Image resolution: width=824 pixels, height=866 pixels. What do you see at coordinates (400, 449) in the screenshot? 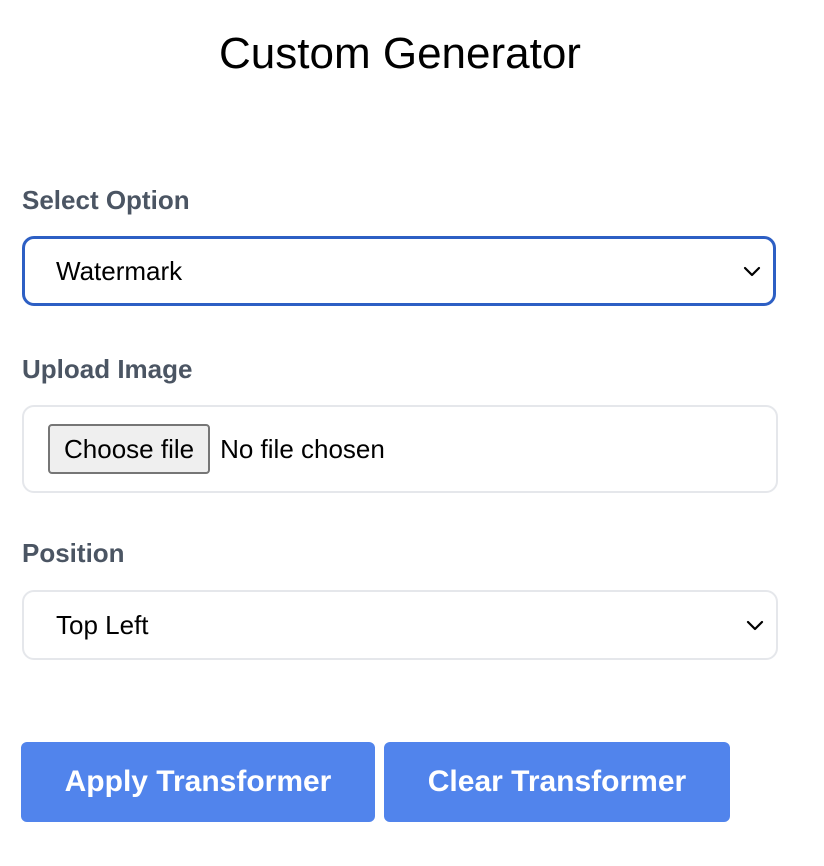
I see `upload-image-field: Choose file No file chosen` at bounding box center [400, 449].